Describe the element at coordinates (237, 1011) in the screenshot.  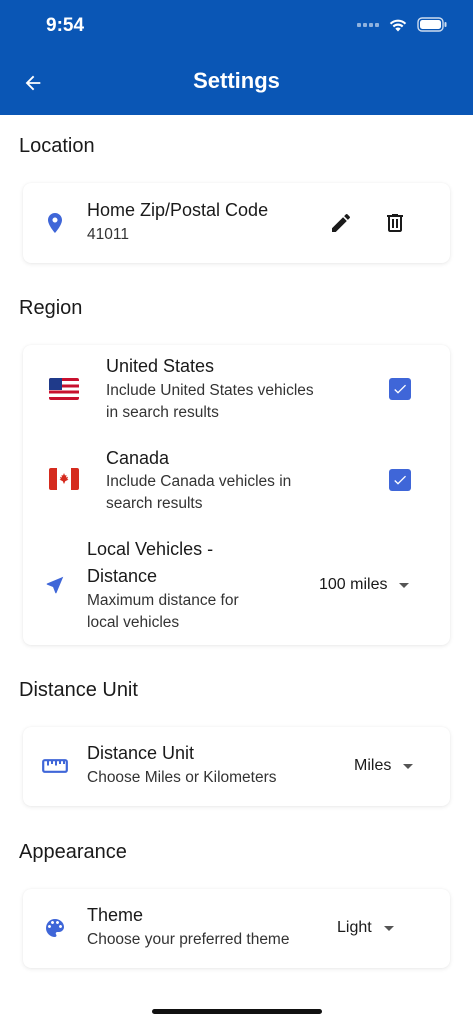
I see `home-indicator` at that location.